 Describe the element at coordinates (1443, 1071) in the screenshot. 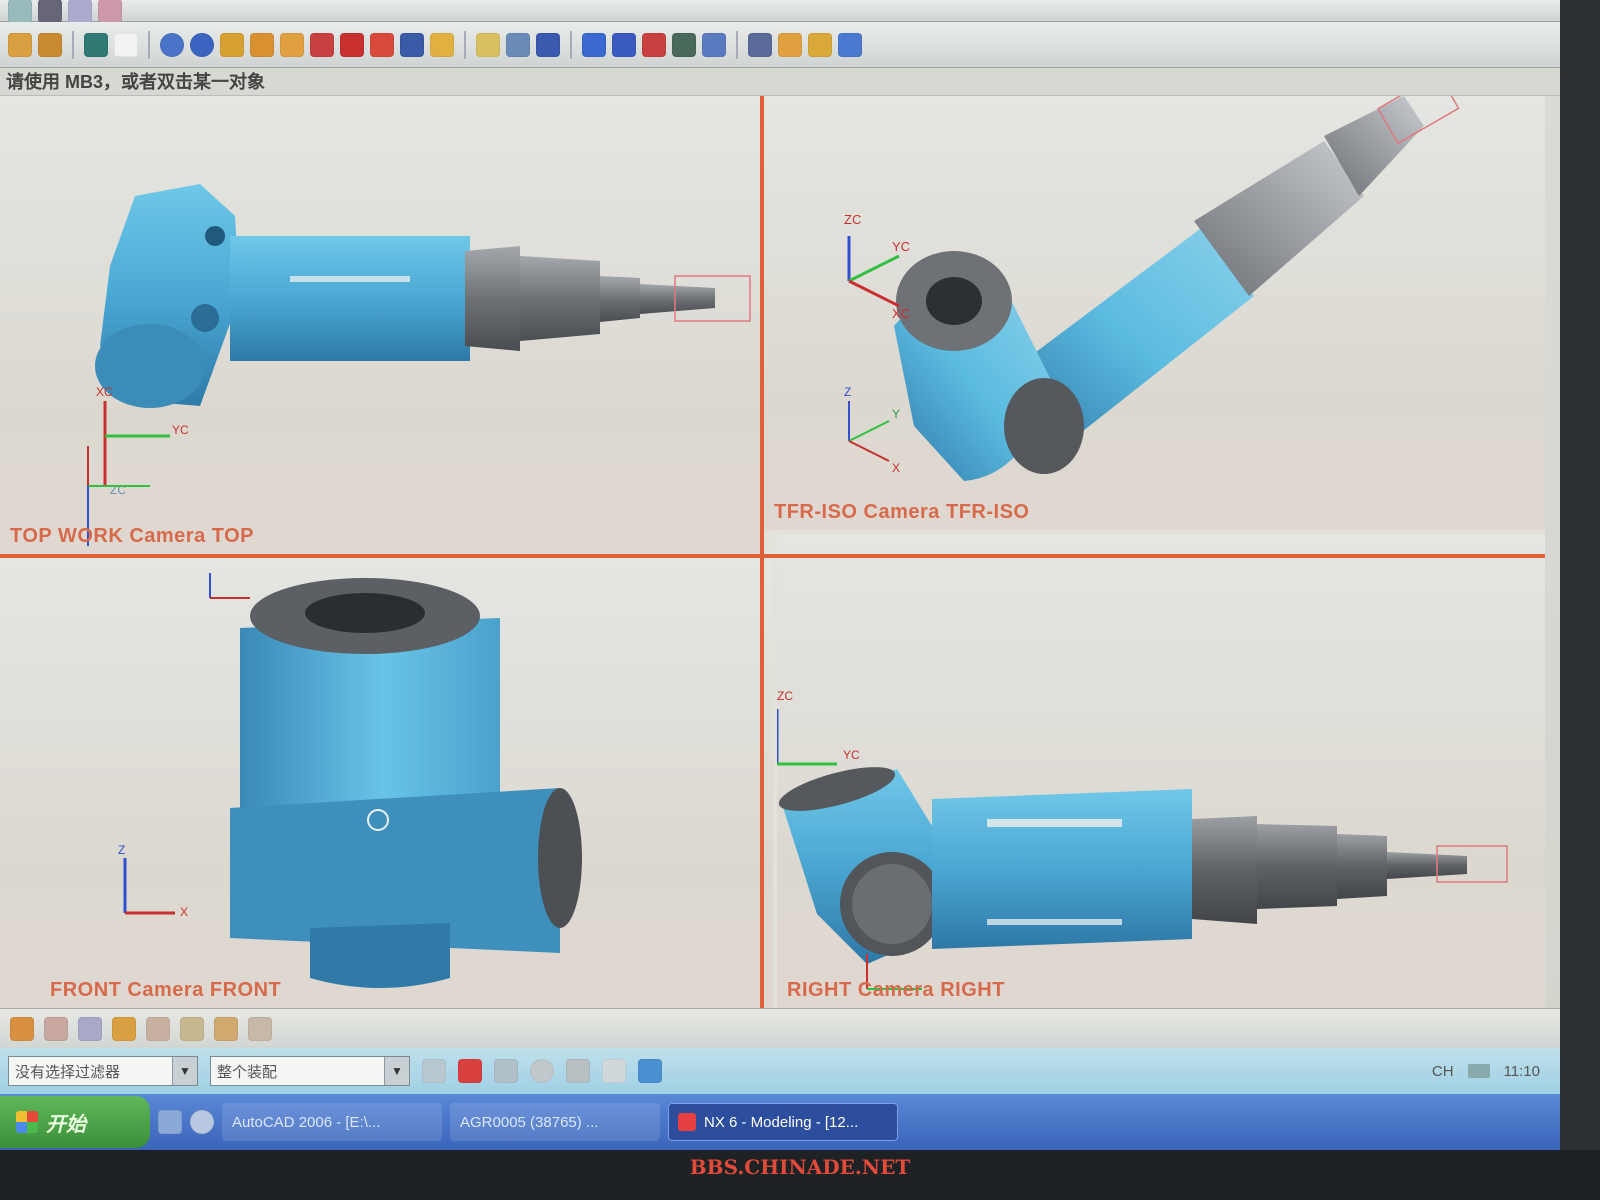

I see `language-indicator: CH` at that location.